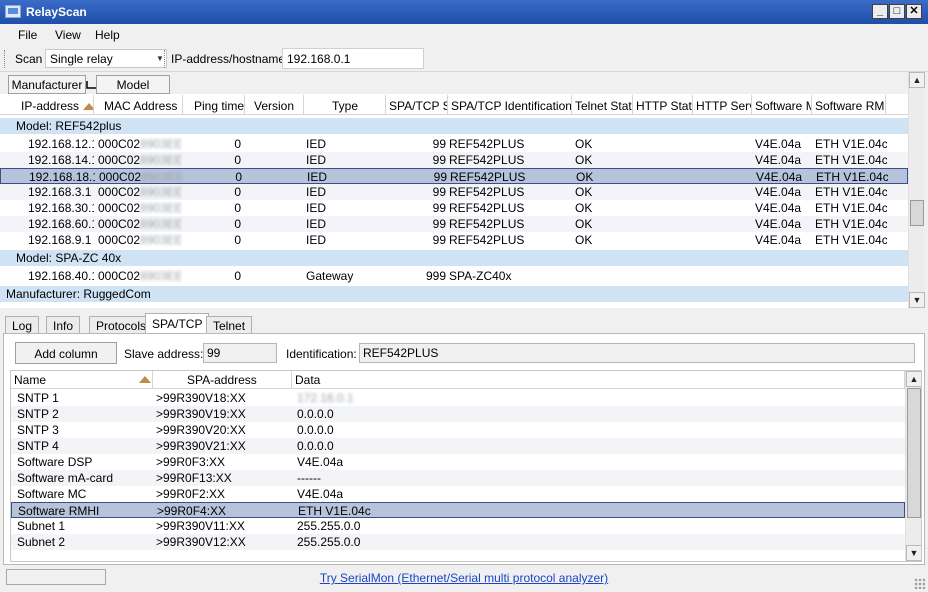  Describe the element at coordinates (914, 11) in the screenshot. I see `close-button: ✕` at that location.